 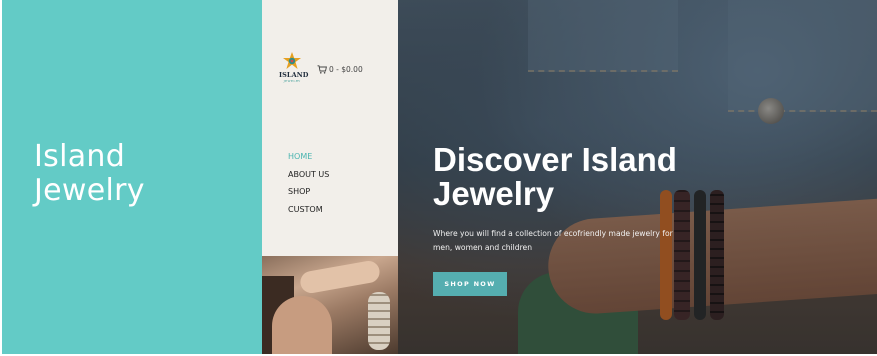 I want to click on nav-item-custom: CUSTOM, so click(x=308, y=214).